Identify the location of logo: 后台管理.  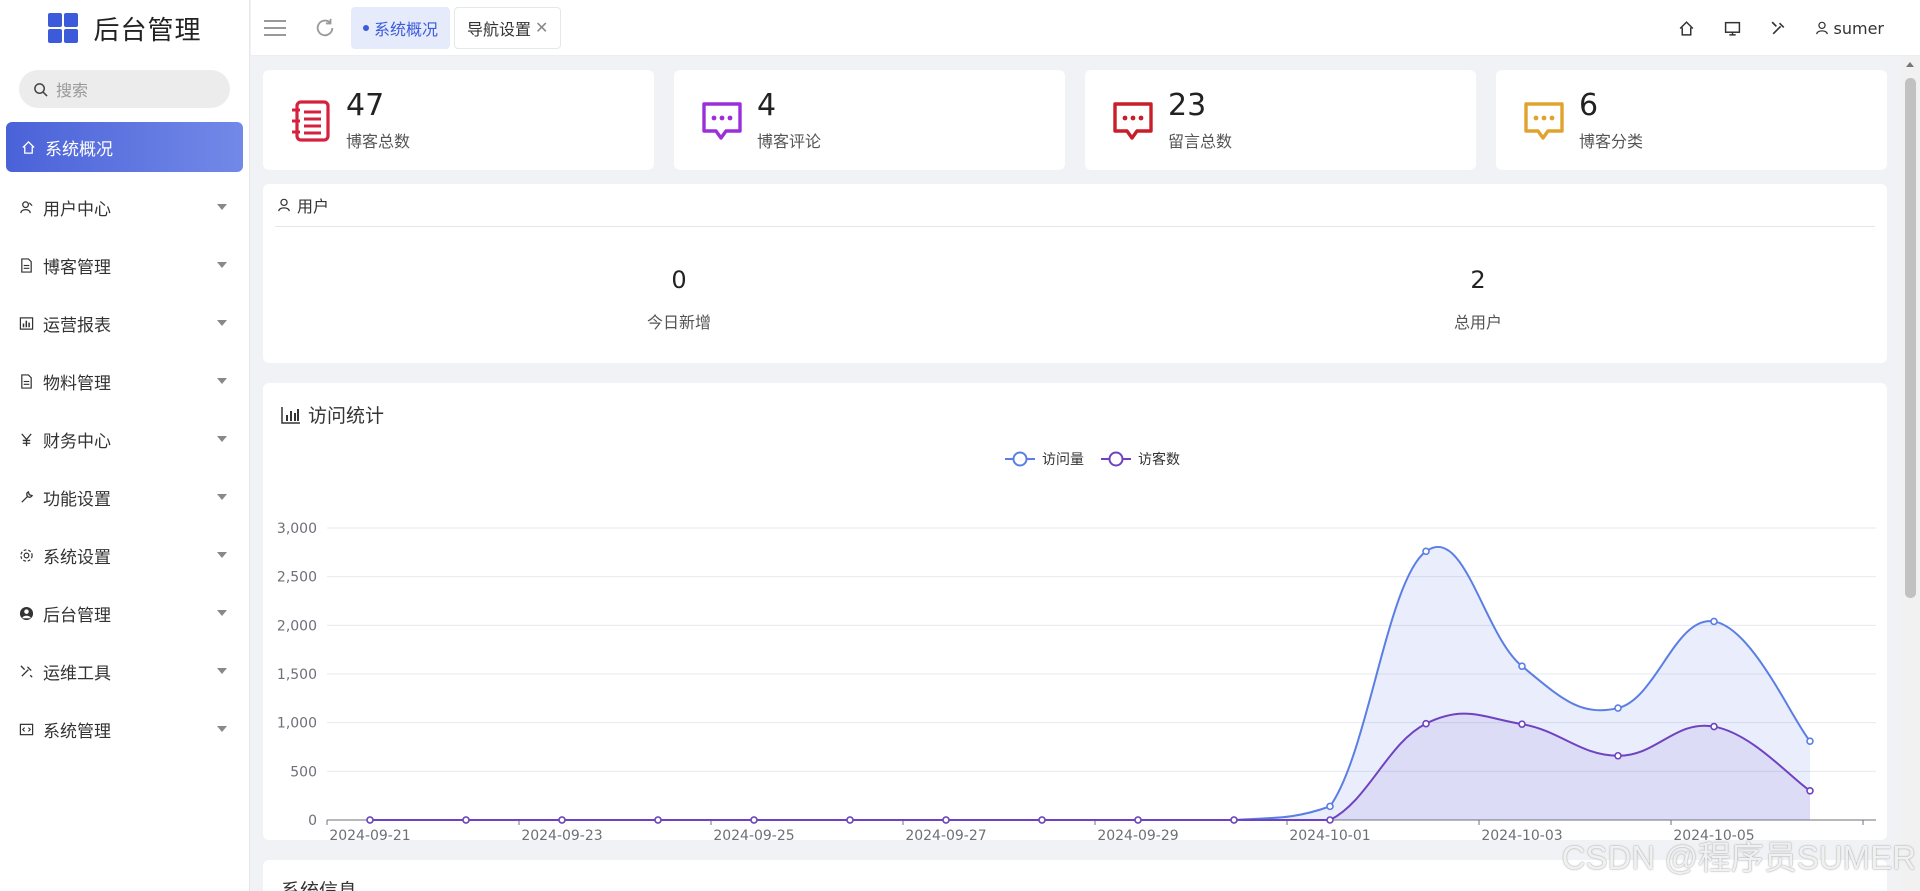
(124, 28).